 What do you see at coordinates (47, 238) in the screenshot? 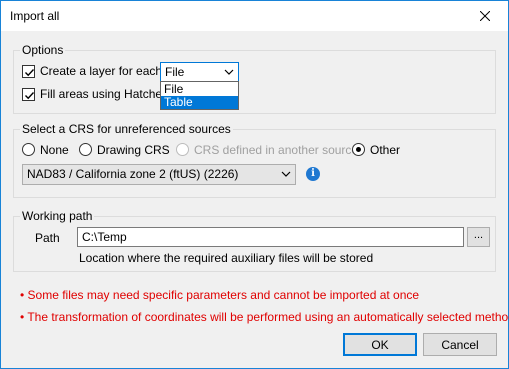
I see `path-label: Path` at bounding box center [47, 238].